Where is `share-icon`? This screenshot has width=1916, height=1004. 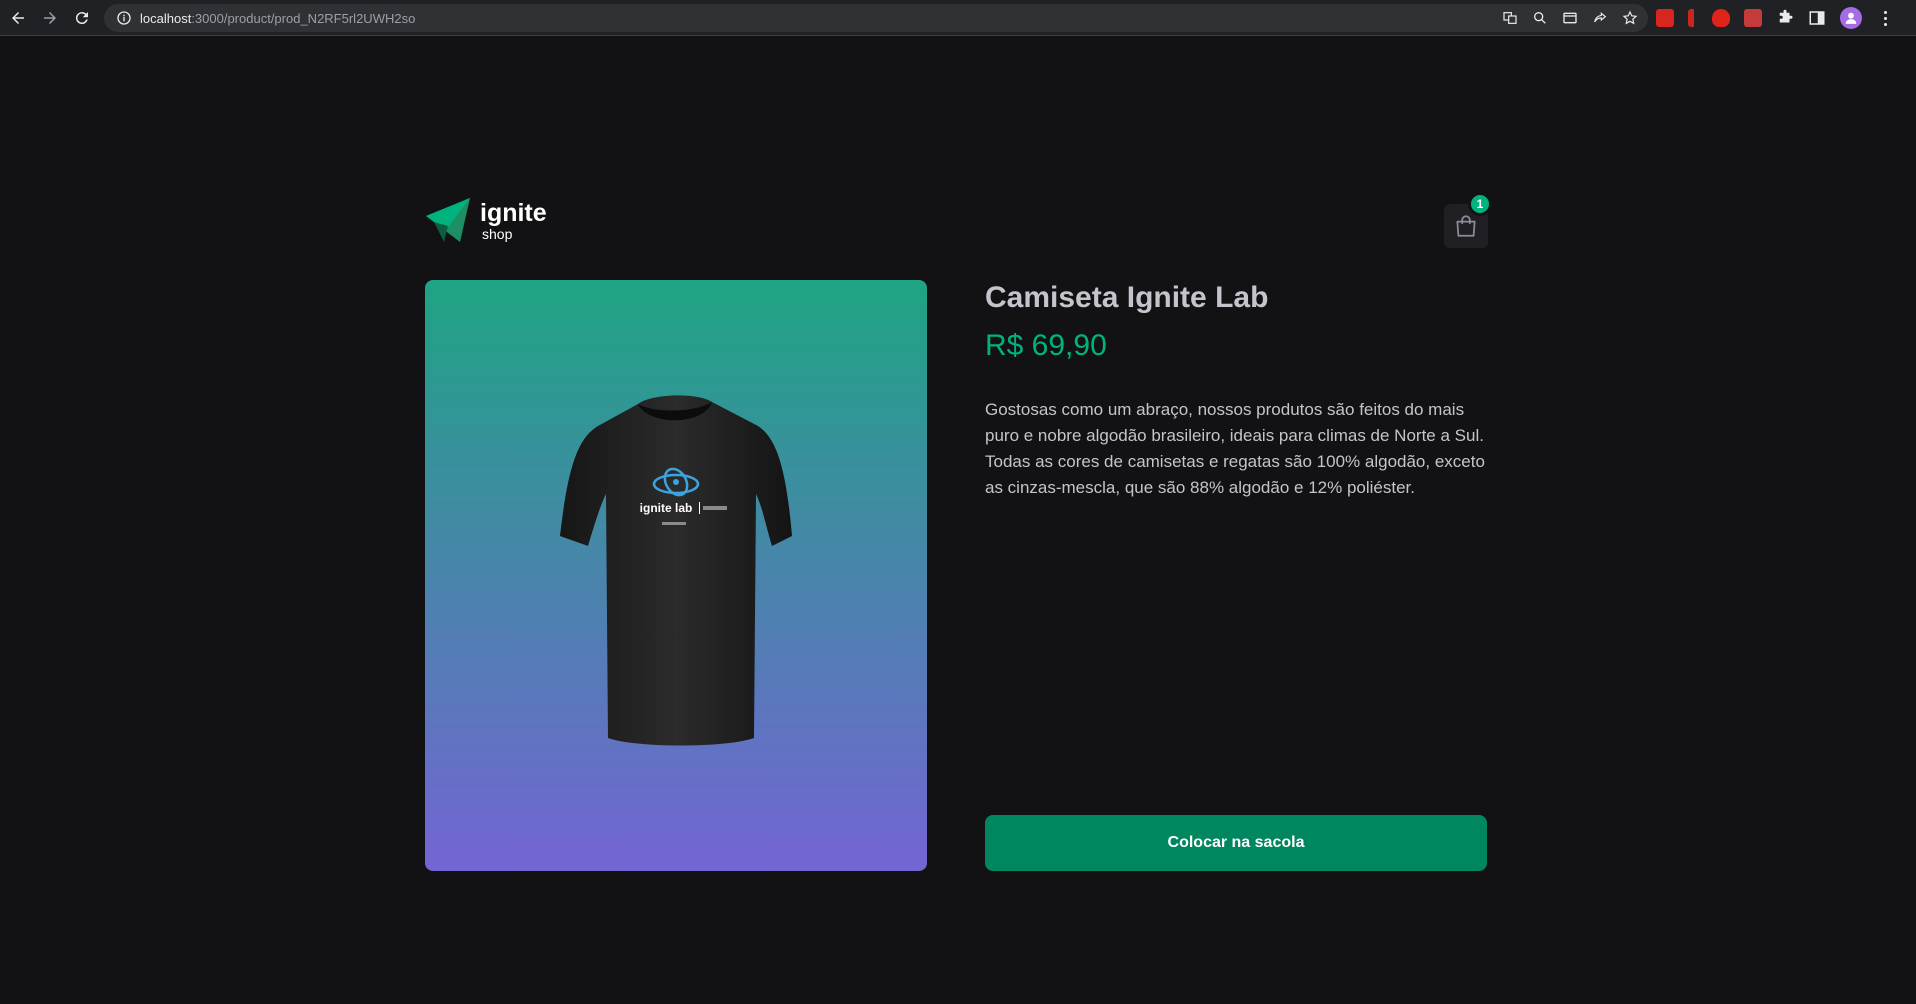 share-icon is located at coordinates (1600, 18).